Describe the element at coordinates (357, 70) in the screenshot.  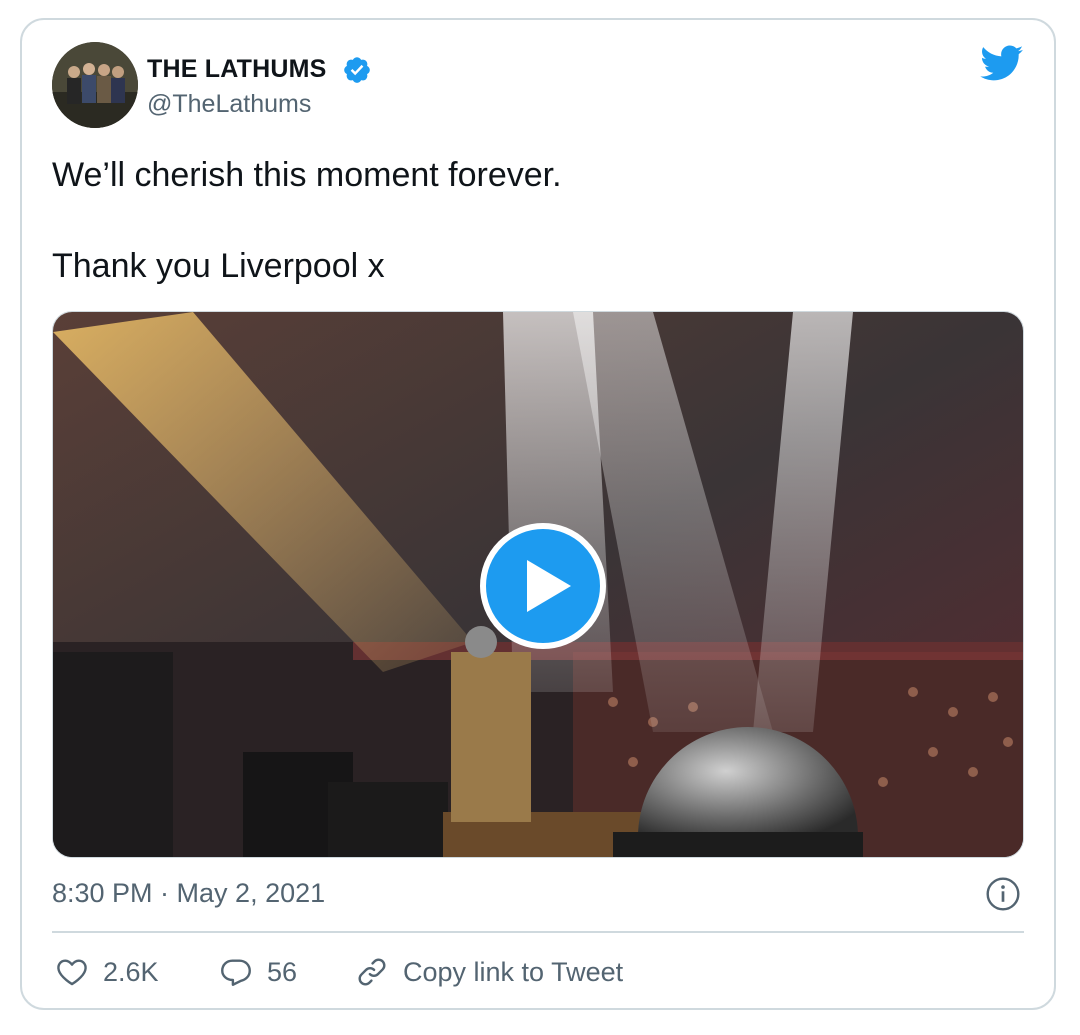
I see `verified-badge-icon` at that location.